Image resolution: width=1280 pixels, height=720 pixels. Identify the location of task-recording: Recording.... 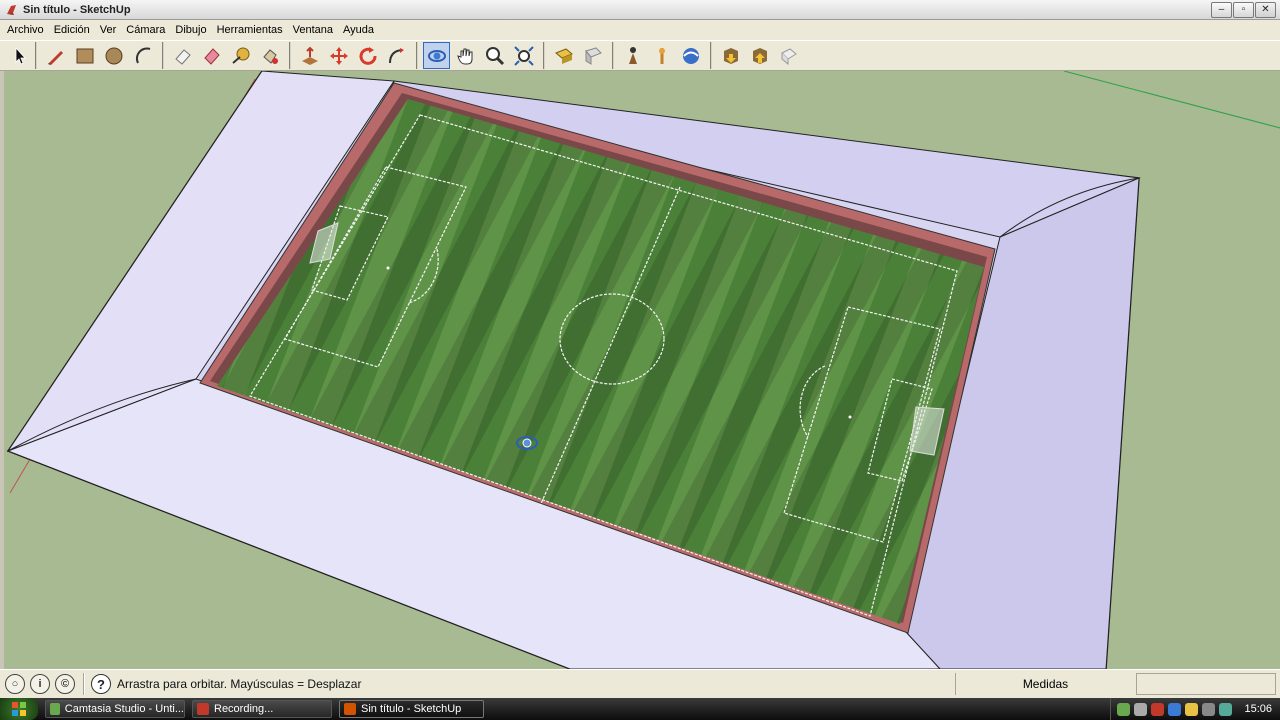
(262, 709).